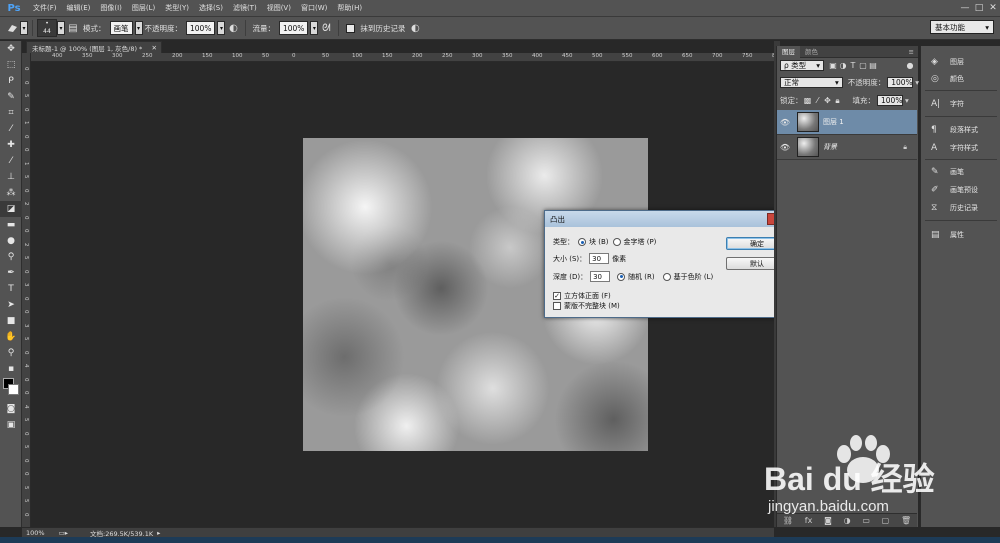 This screenshot has height=543, width=1000. I want to click on lock-position-icon: ✥, so click(828, 101).